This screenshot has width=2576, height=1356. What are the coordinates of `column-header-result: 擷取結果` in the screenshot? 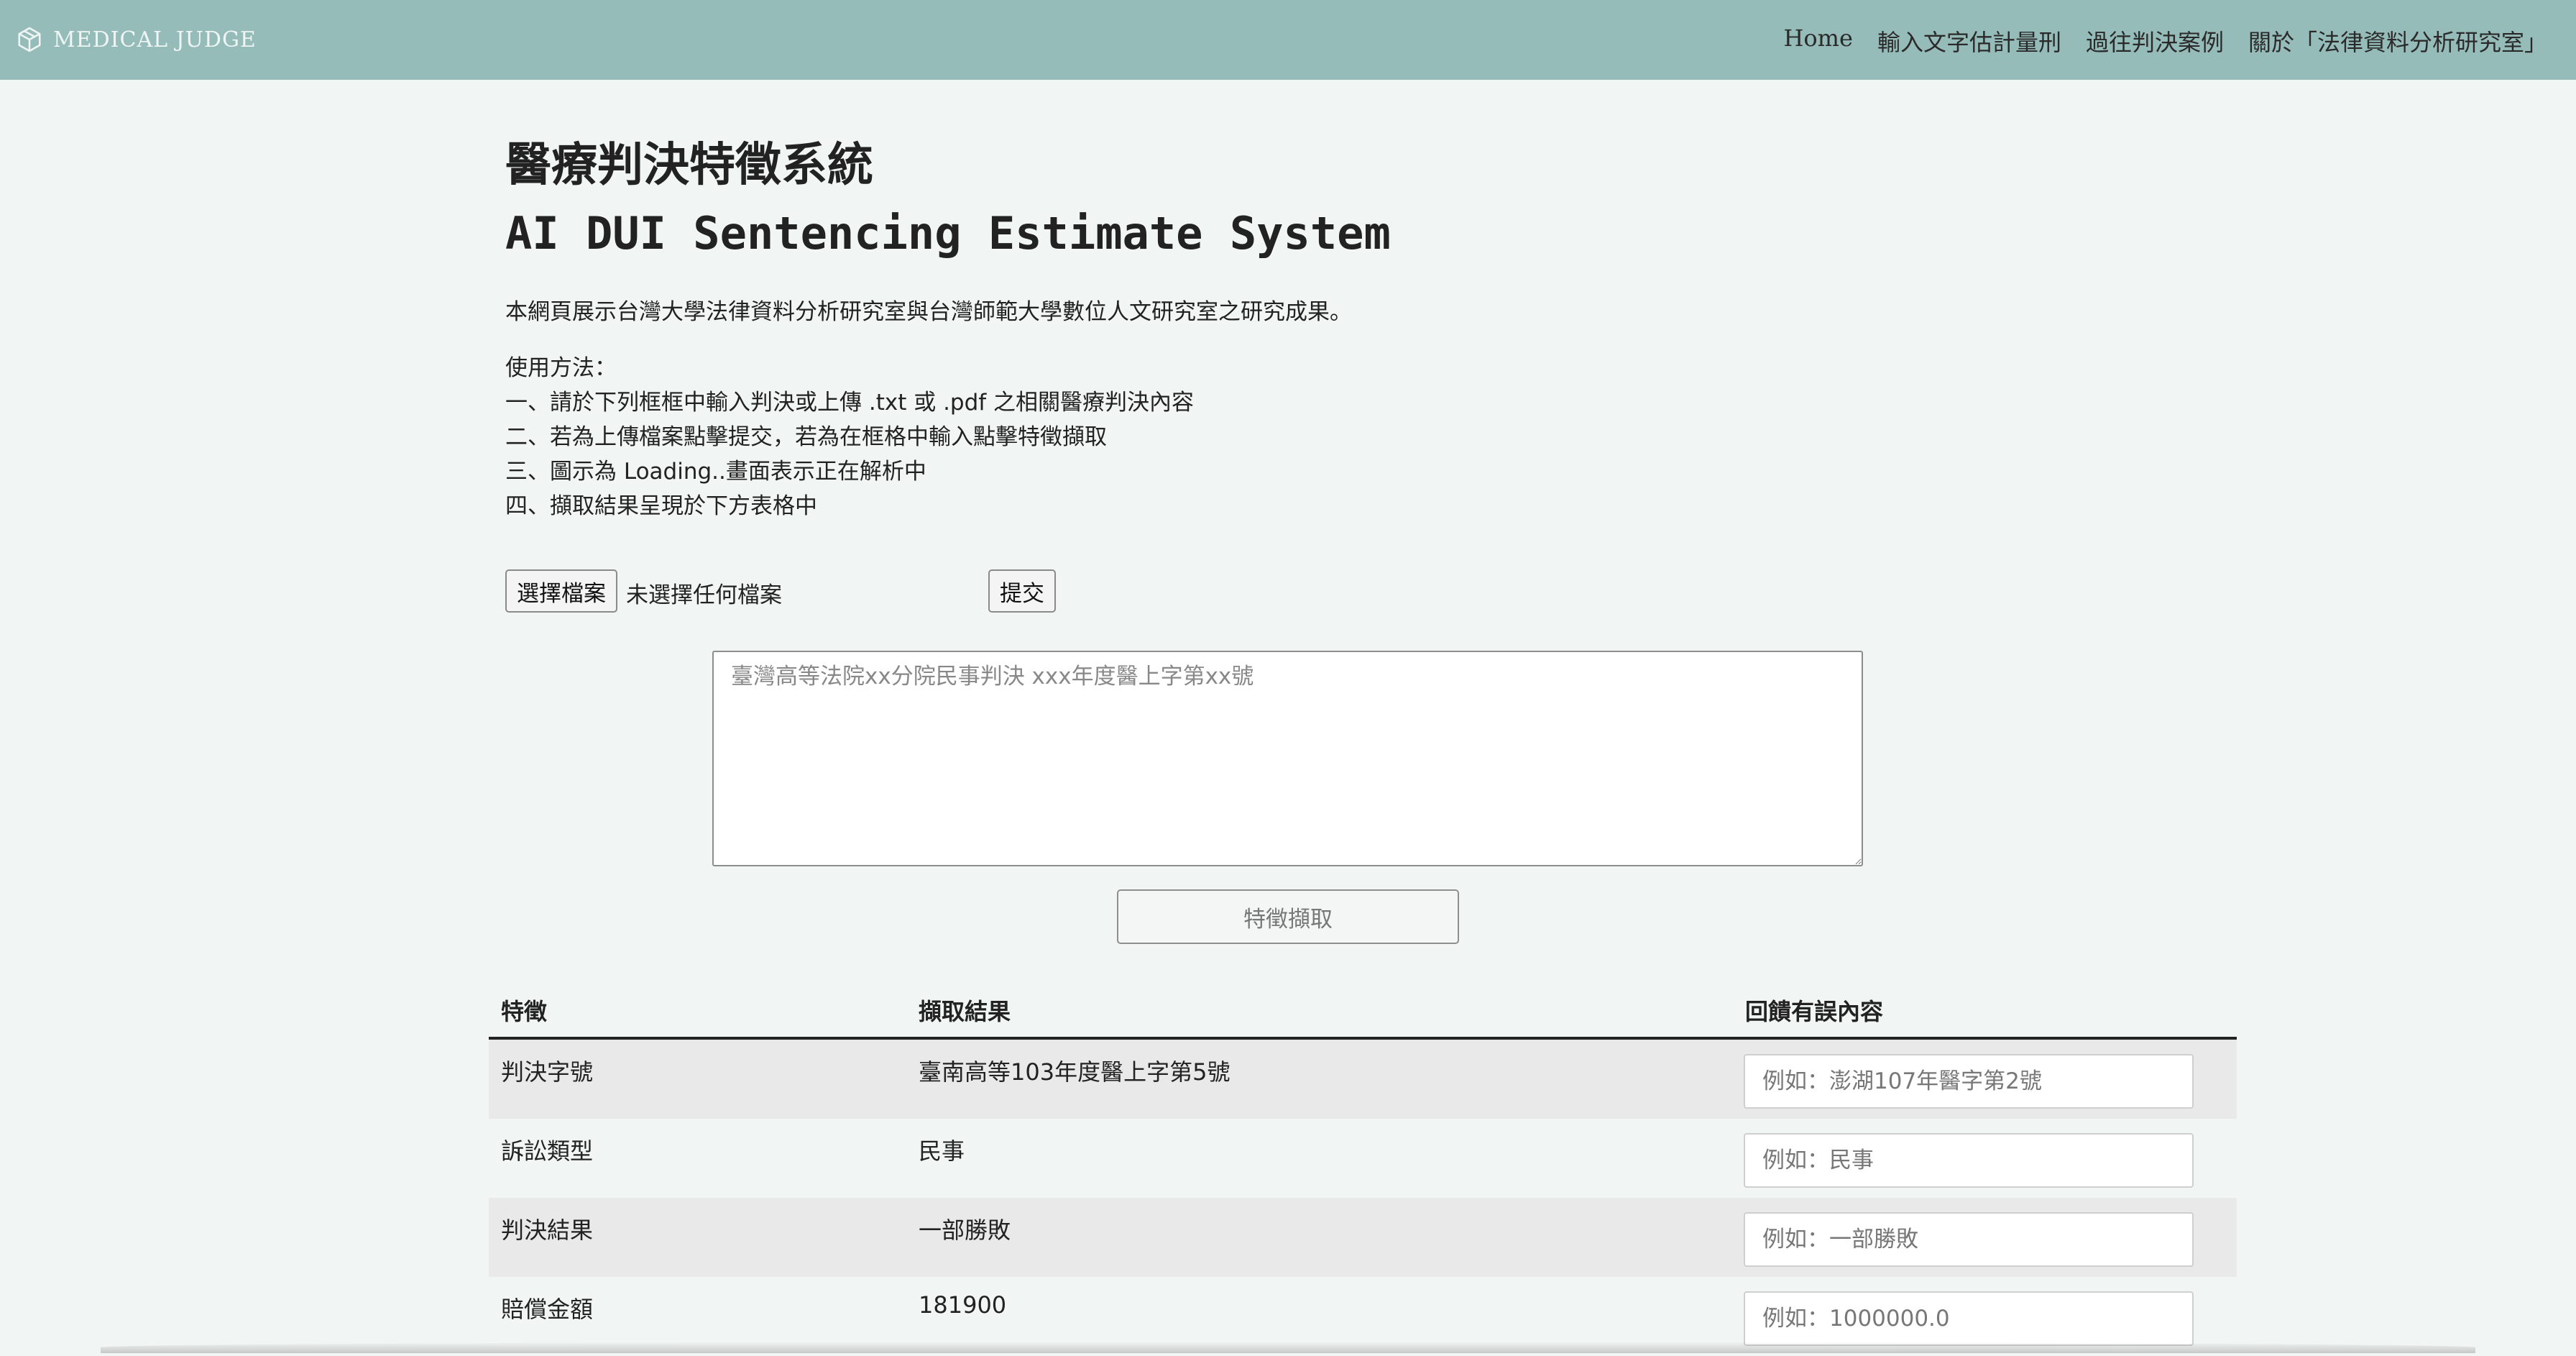 It's located at (965, 1011).